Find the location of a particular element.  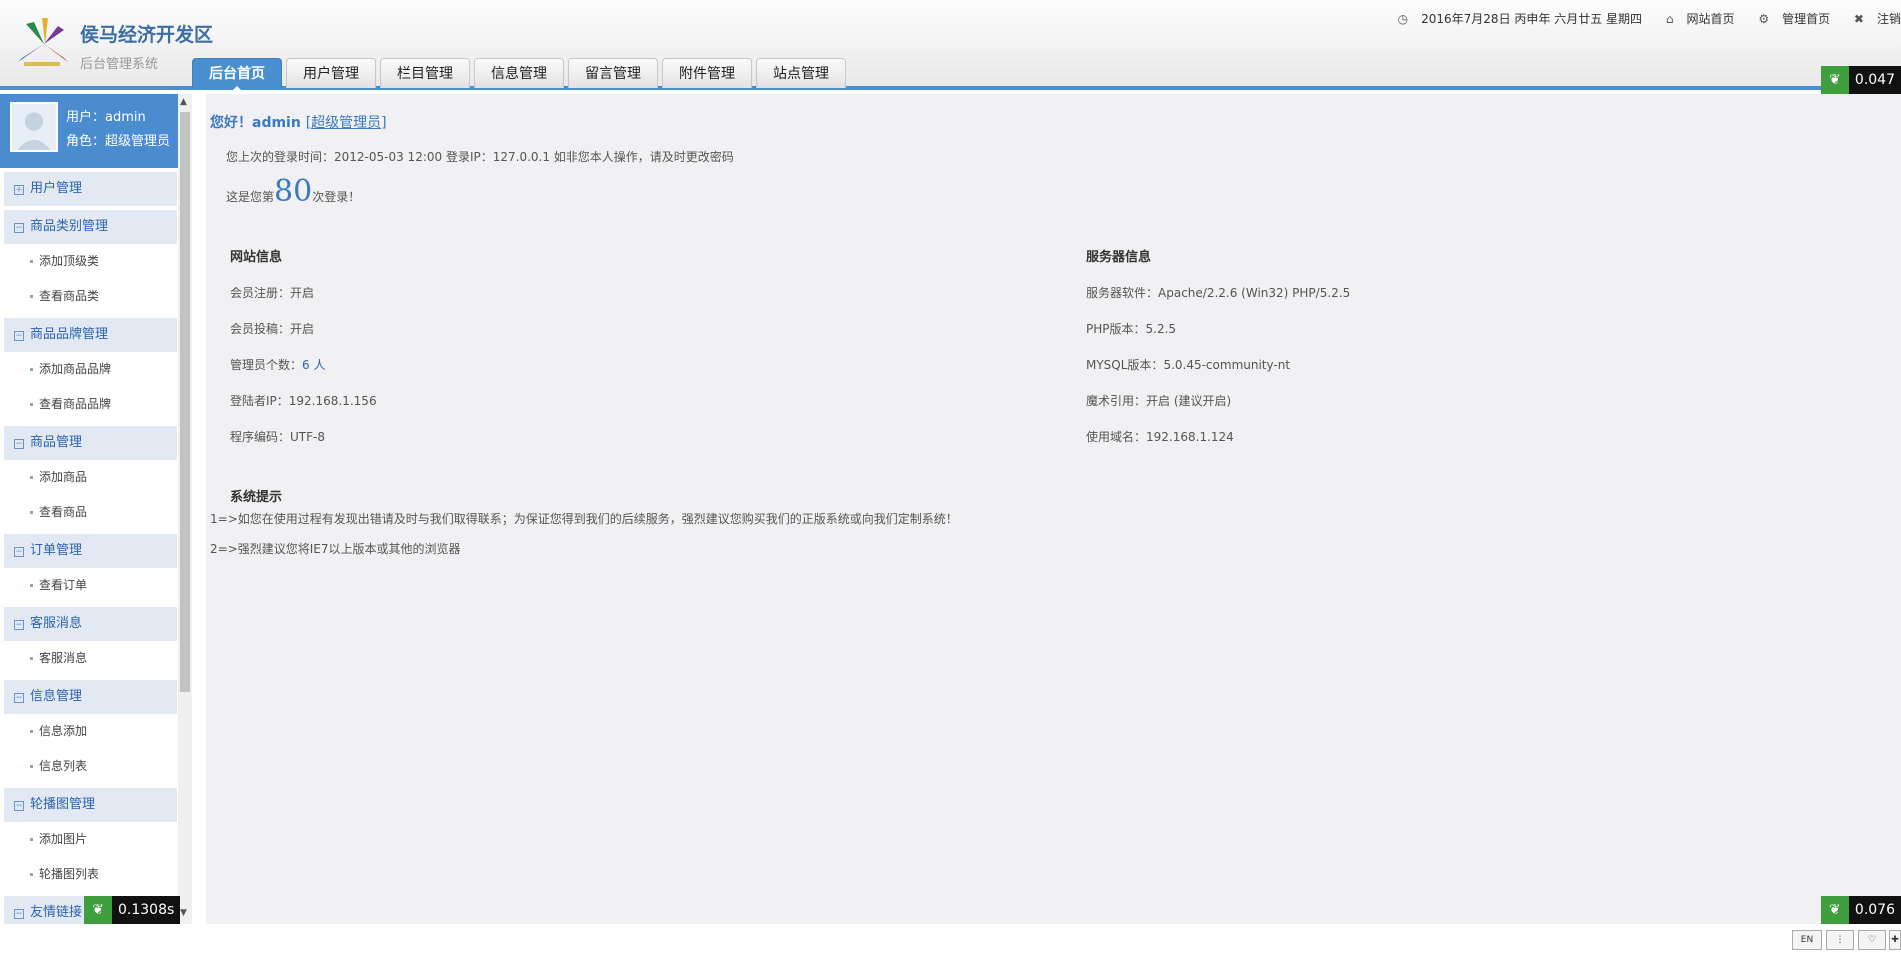

server-info-row: PHP版本：5.2.5 is located at coordinates (1131, 329).